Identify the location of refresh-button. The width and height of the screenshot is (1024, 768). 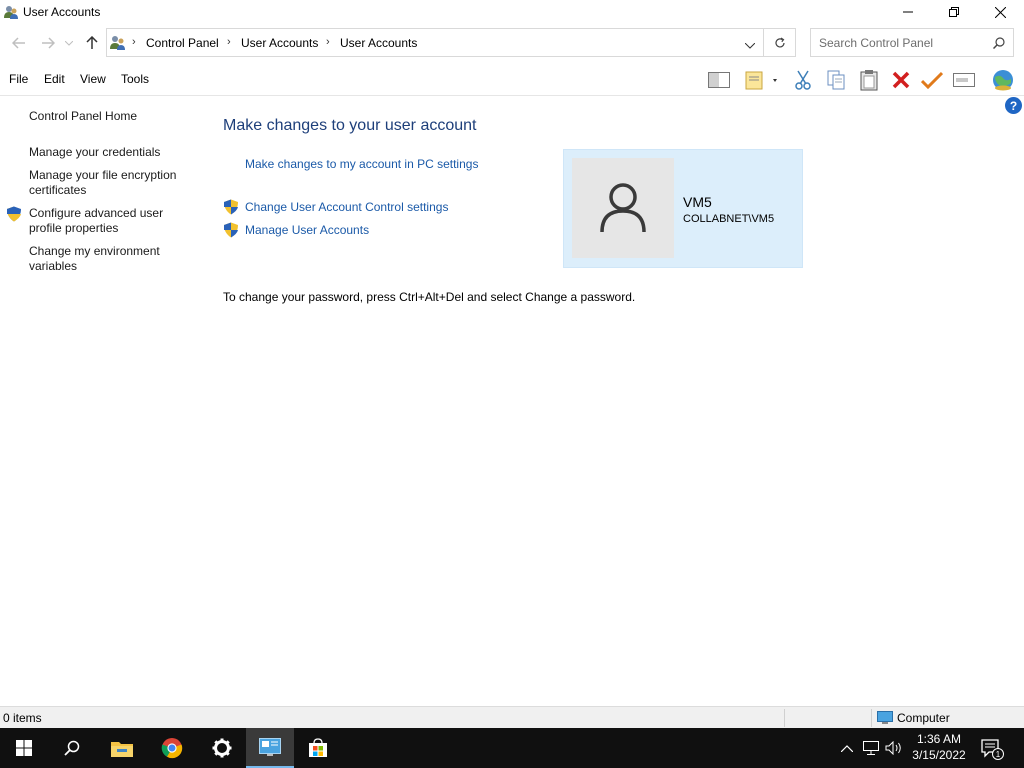
(780, 42).